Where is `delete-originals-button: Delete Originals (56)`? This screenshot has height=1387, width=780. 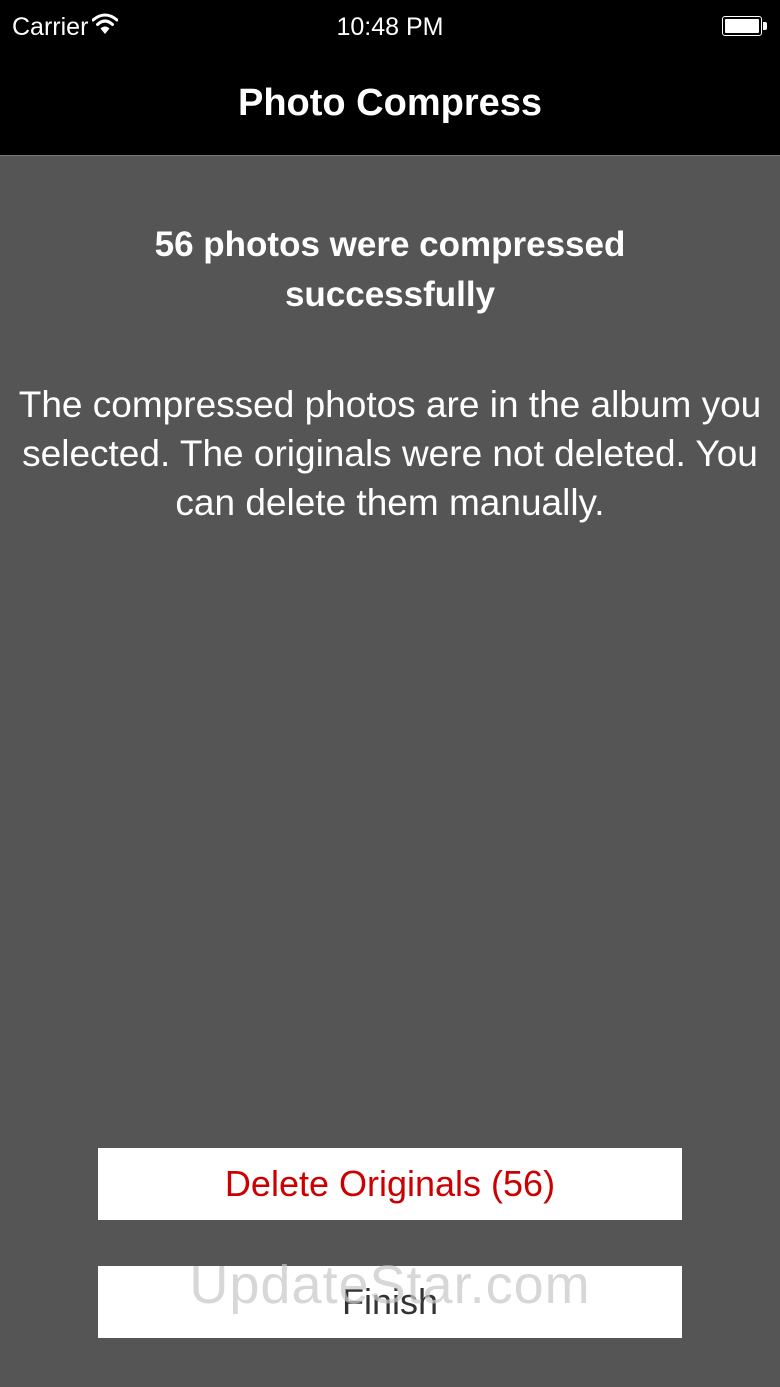 delete-originals-button: Delete Originals (56) is located at coordinates (390, 1184).